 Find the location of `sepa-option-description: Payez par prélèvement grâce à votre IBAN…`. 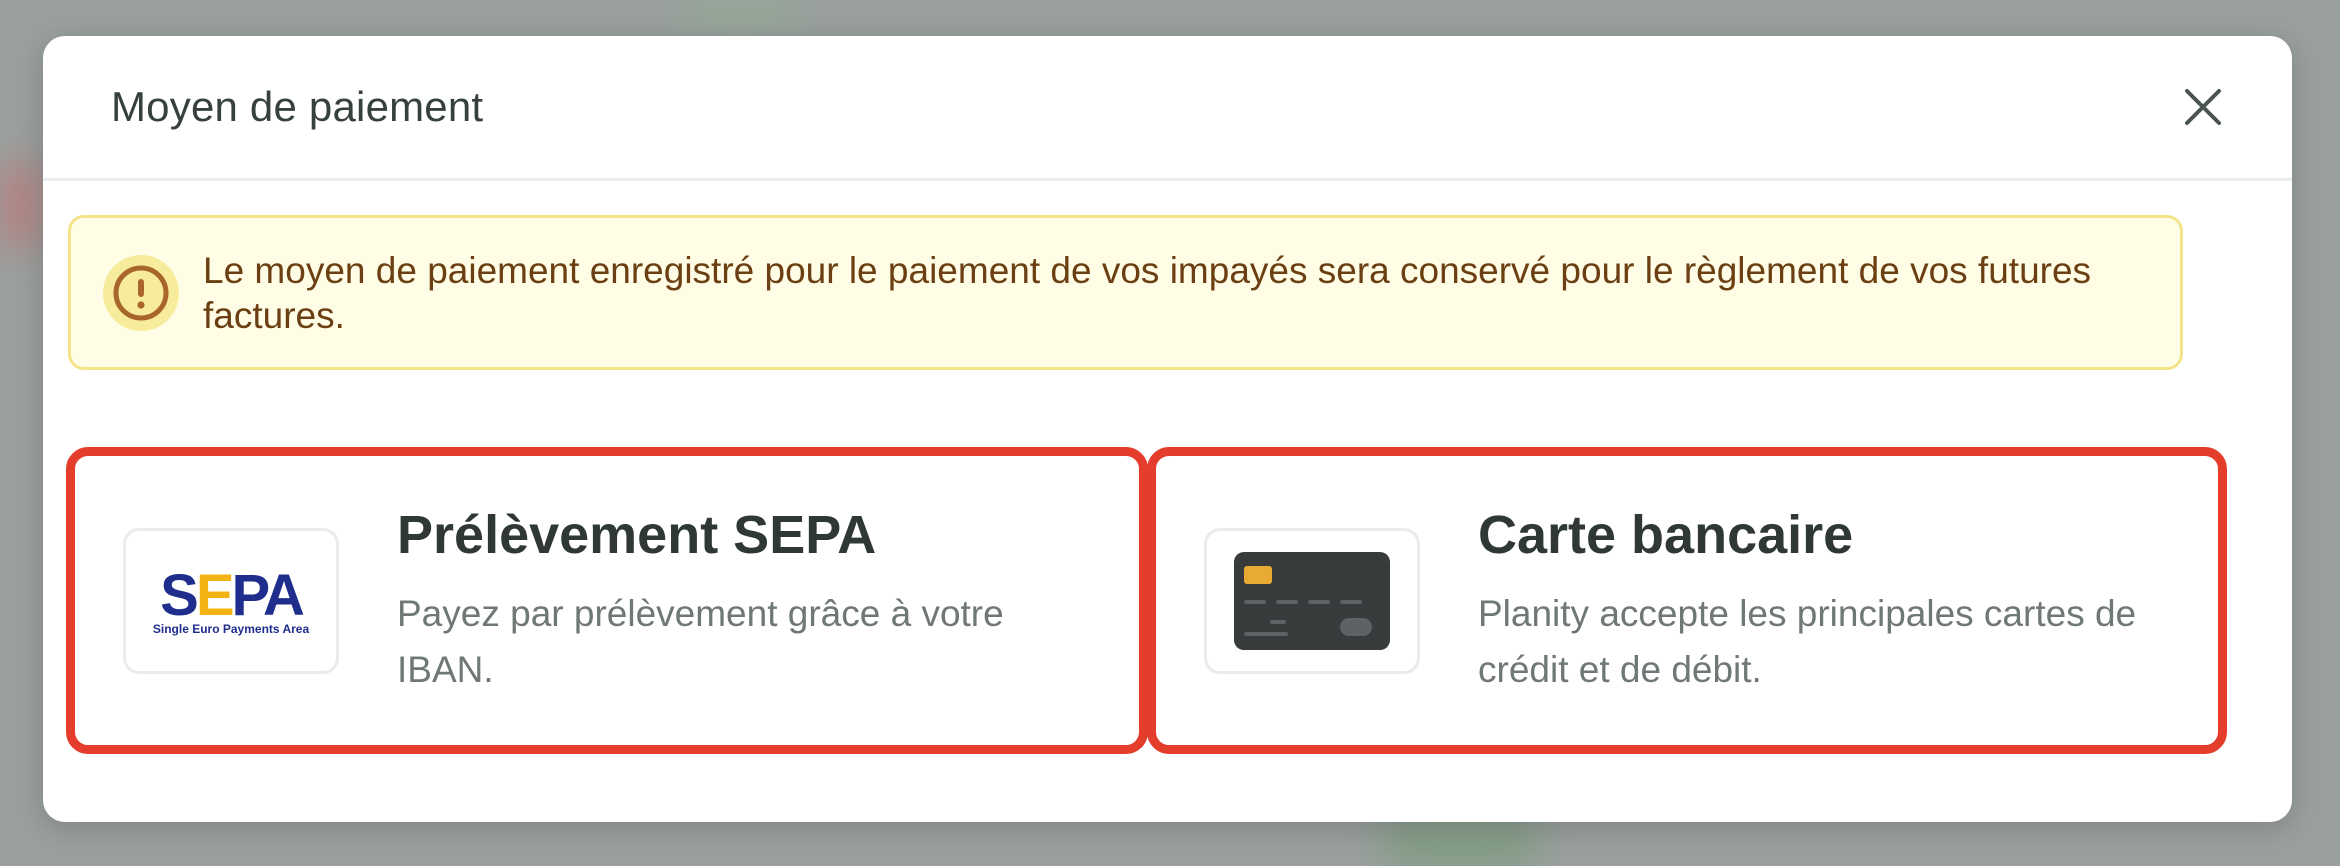

sepa-option-description: Payez par prélèvement grâce à votre IBAN… is located at coordinates (700, 641).